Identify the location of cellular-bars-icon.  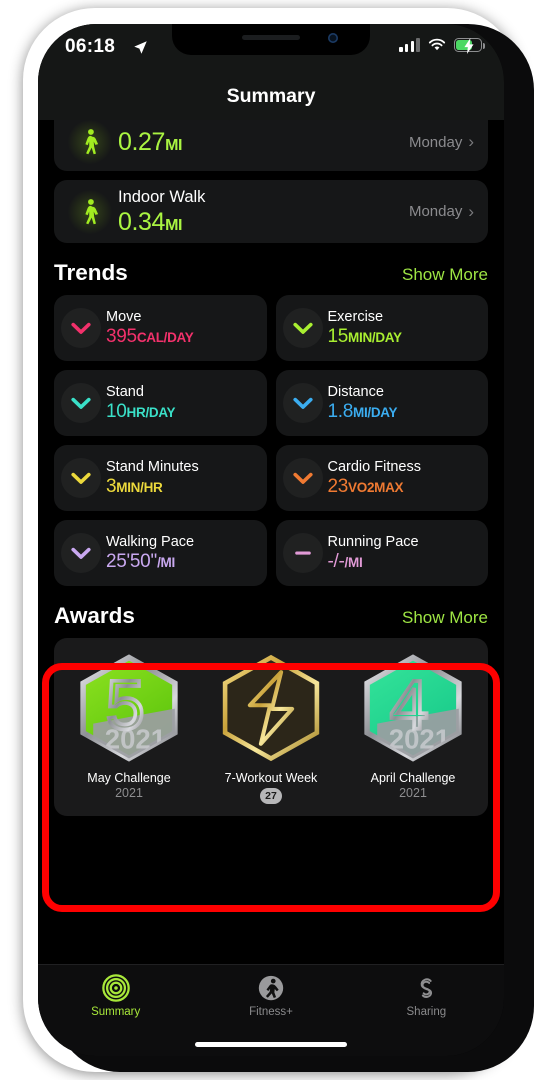
(409, 45).